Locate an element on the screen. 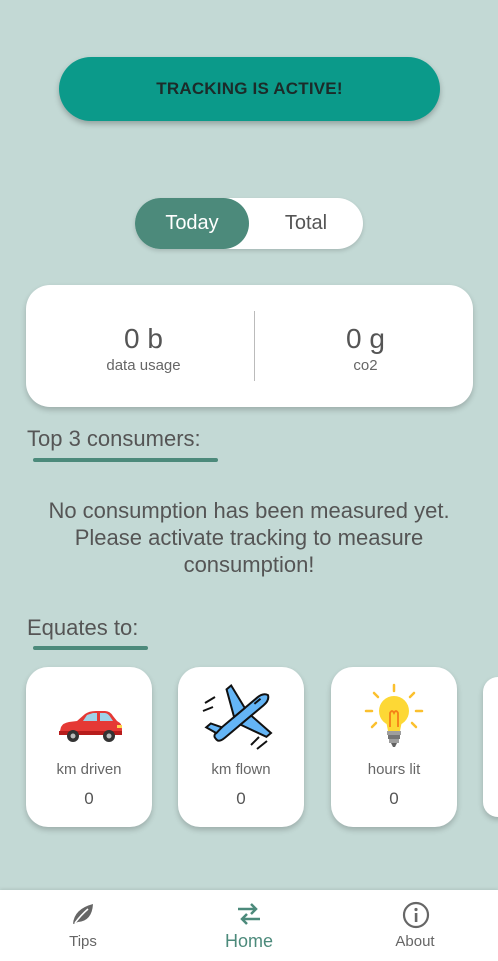  lightbulb-icon is located at coordinates (394, 715).